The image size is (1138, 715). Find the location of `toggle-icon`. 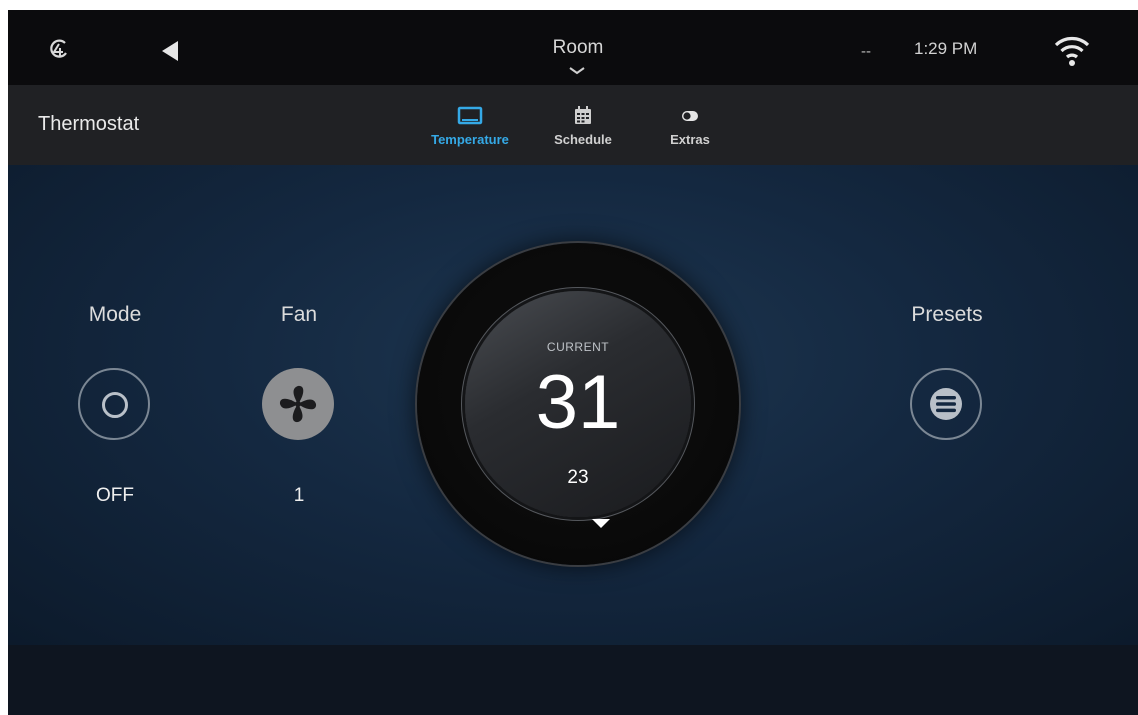

toggle-icon is located at coordinates (690, 116).